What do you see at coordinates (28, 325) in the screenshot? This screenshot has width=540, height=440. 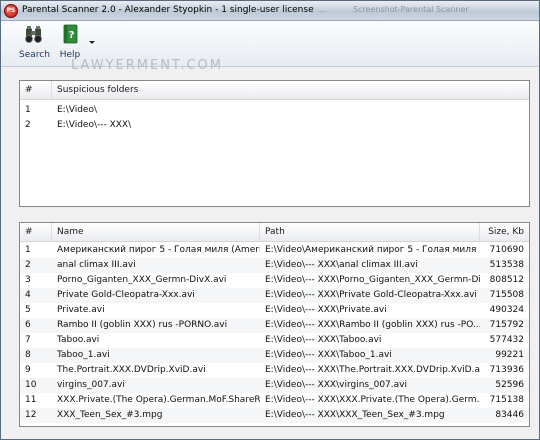 I see `file-row-number: 6` at bounding box center [28, 325].